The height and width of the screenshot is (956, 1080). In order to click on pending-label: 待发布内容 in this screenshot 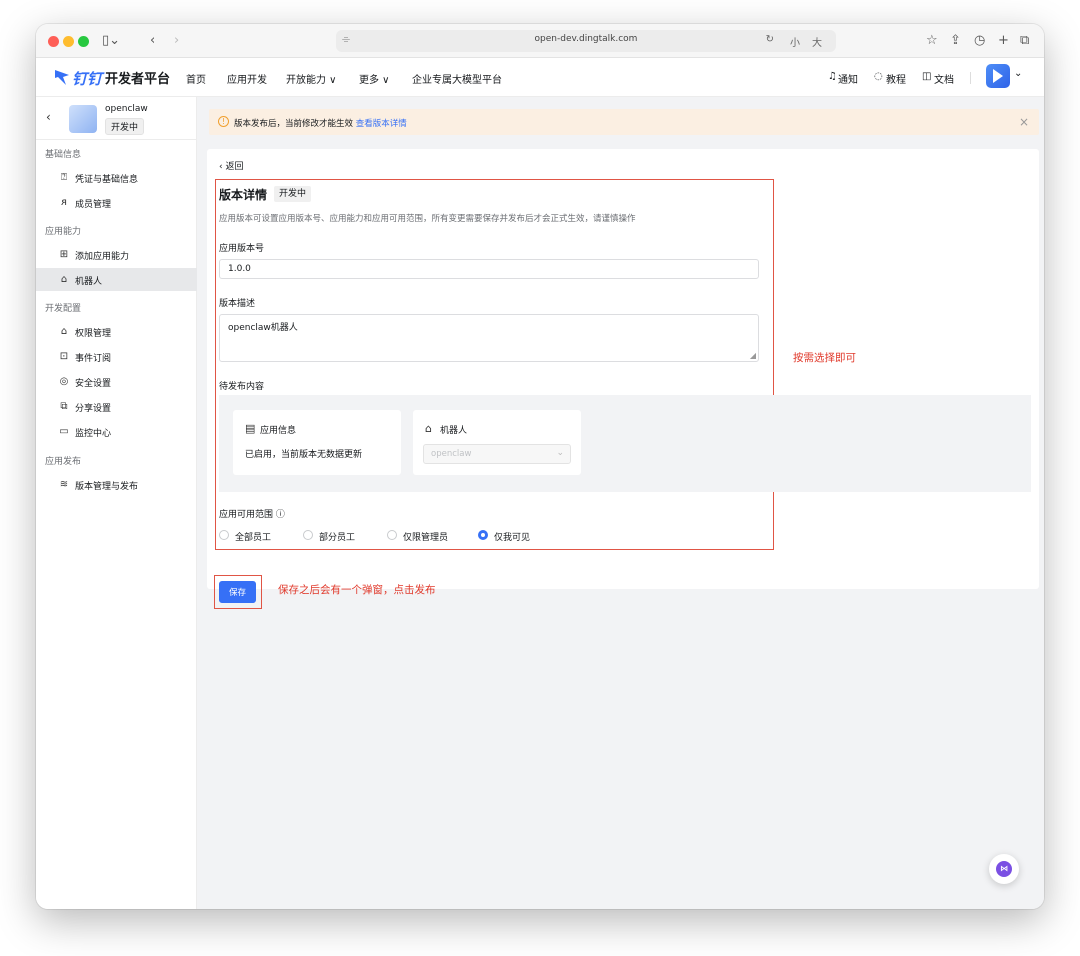, I will do `click(242, 387)`.